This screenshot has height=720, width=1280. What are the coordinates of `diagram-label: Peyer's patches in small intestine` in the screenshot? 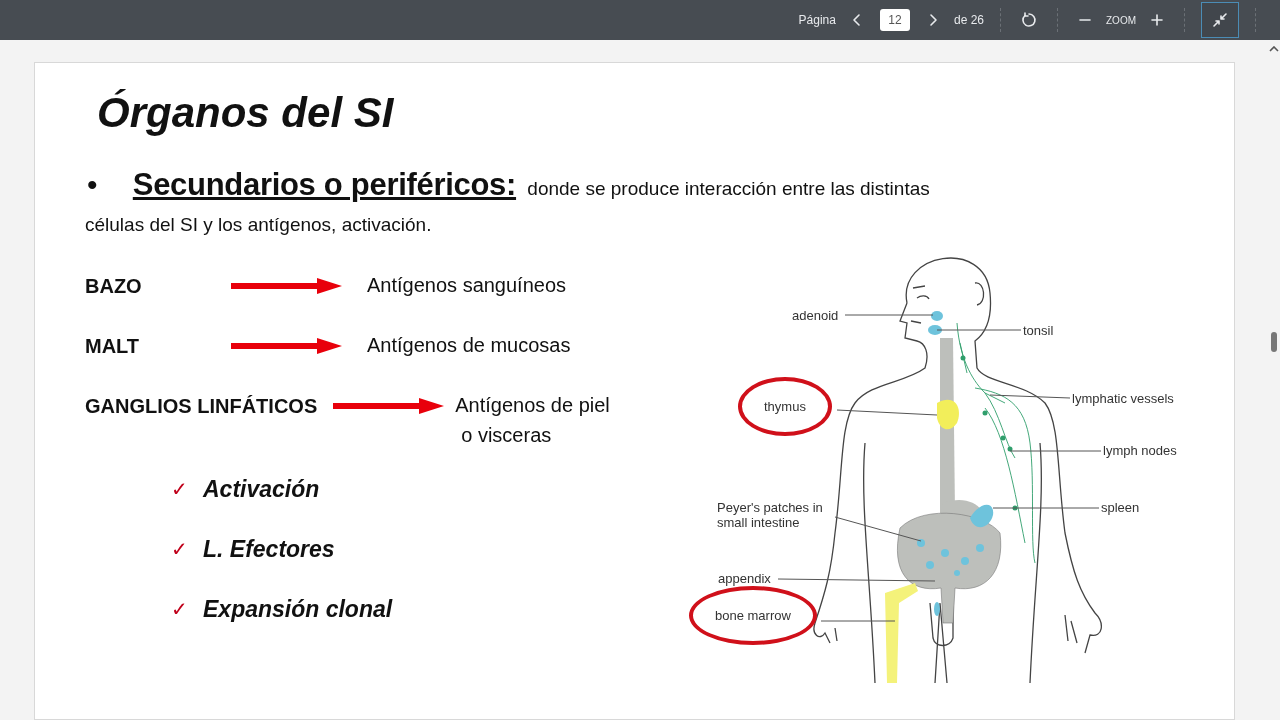 It's located at (770, 515).